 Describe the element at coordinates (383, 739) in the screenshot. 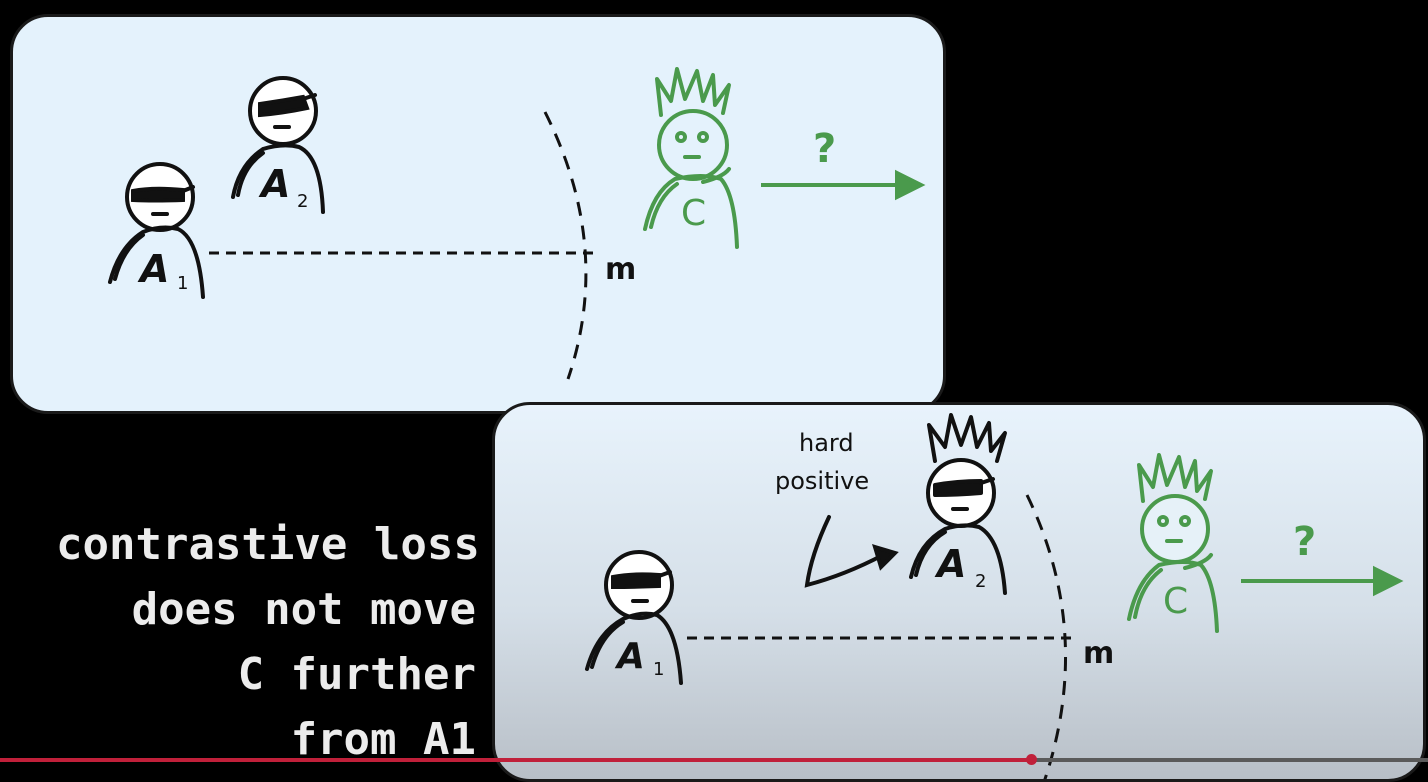

I see `caption-line-4: from A1` at that location.